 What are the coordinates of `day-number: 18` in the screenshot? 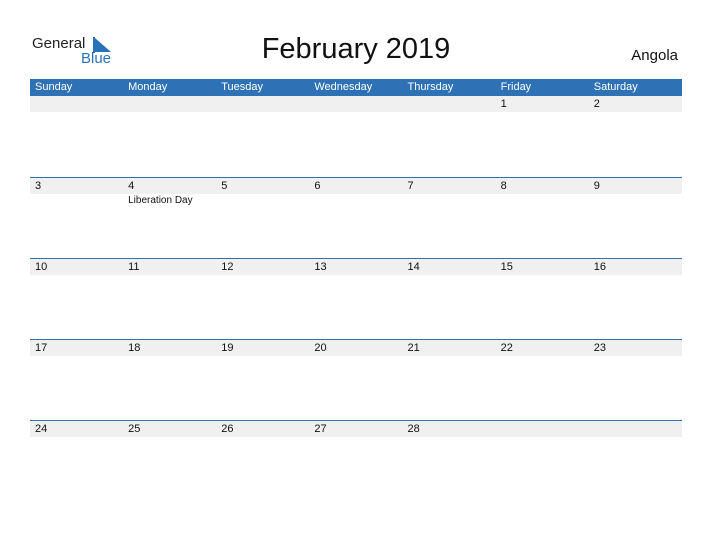 It's located at (134, 348).